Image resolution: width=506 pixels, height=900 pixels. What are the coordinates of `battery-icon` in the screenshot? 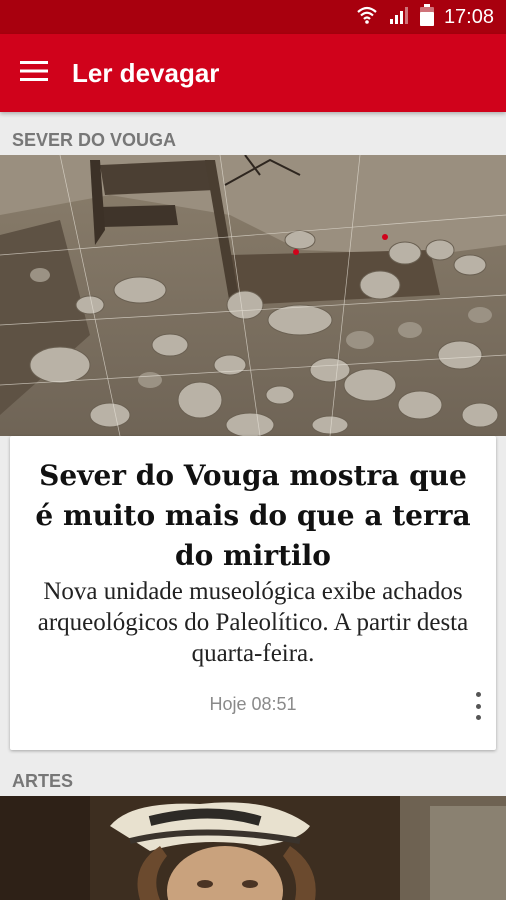 It's located at (426, 17).